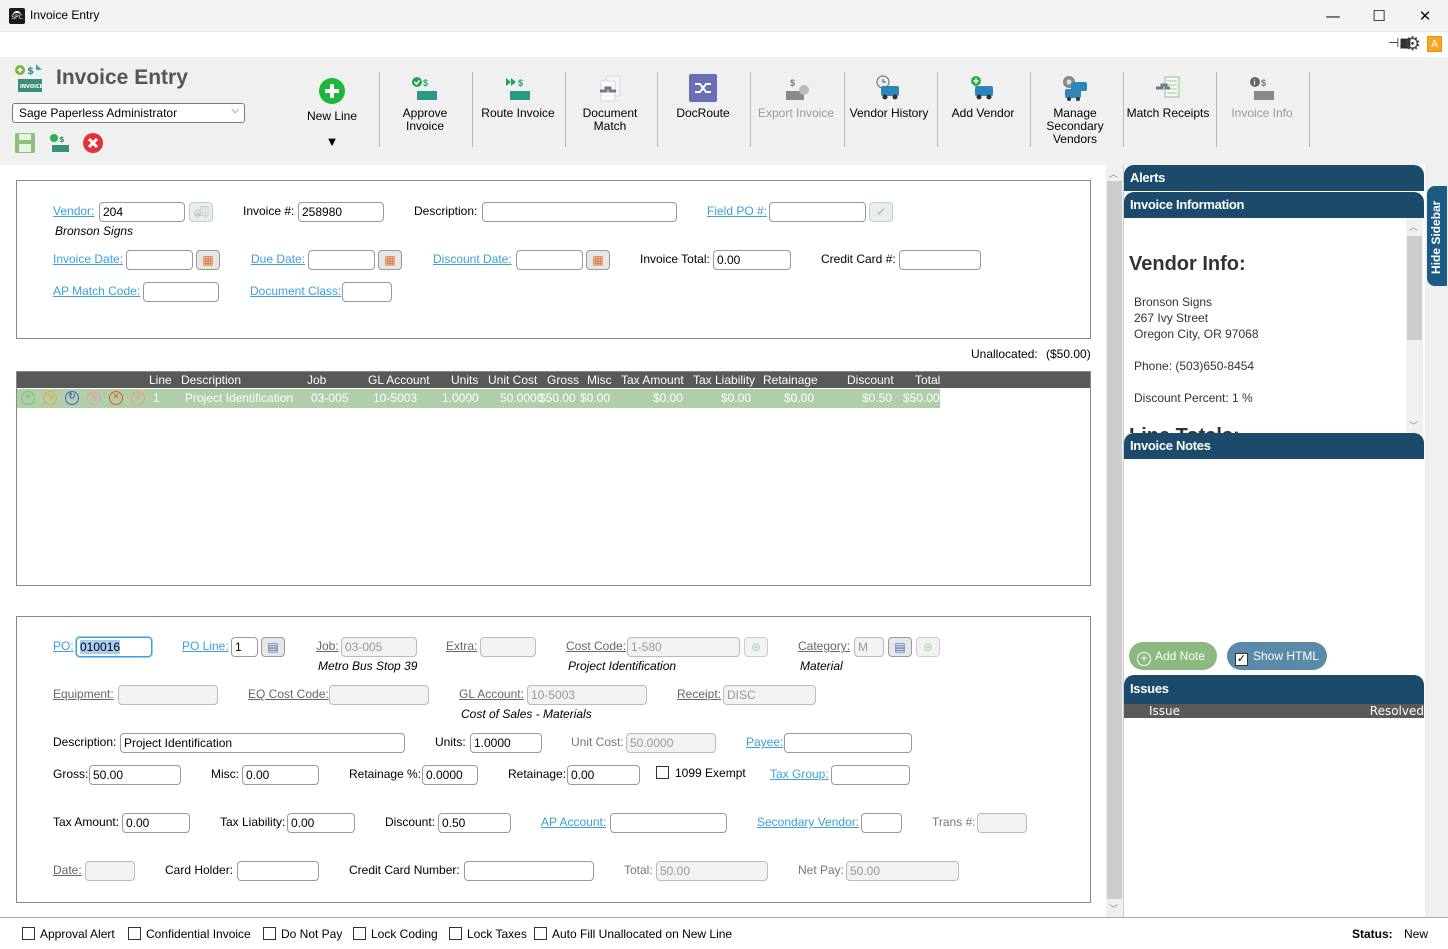 This screenshot has height=949, width=1448. I want to click on add-vendor-button: Add Vendor, so click(983, 109).